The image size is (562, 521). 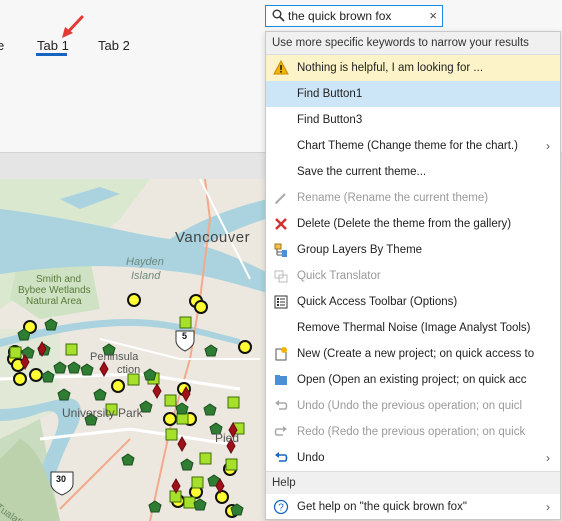 I want to click on result-label: Get help on "the quick brown fox", so click(x=382, y=507).